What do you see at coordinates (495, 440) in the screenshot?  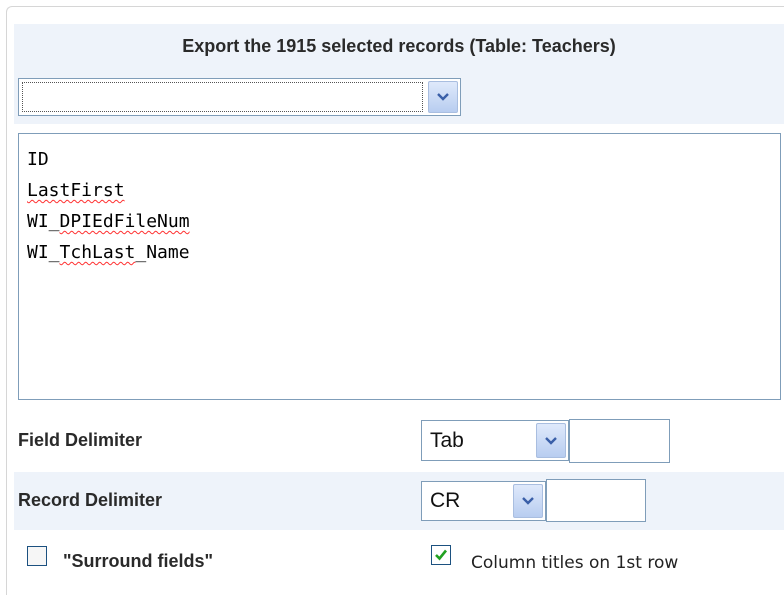 I see `field-delimiter-select: Tab` at bounding box center [495, 440].